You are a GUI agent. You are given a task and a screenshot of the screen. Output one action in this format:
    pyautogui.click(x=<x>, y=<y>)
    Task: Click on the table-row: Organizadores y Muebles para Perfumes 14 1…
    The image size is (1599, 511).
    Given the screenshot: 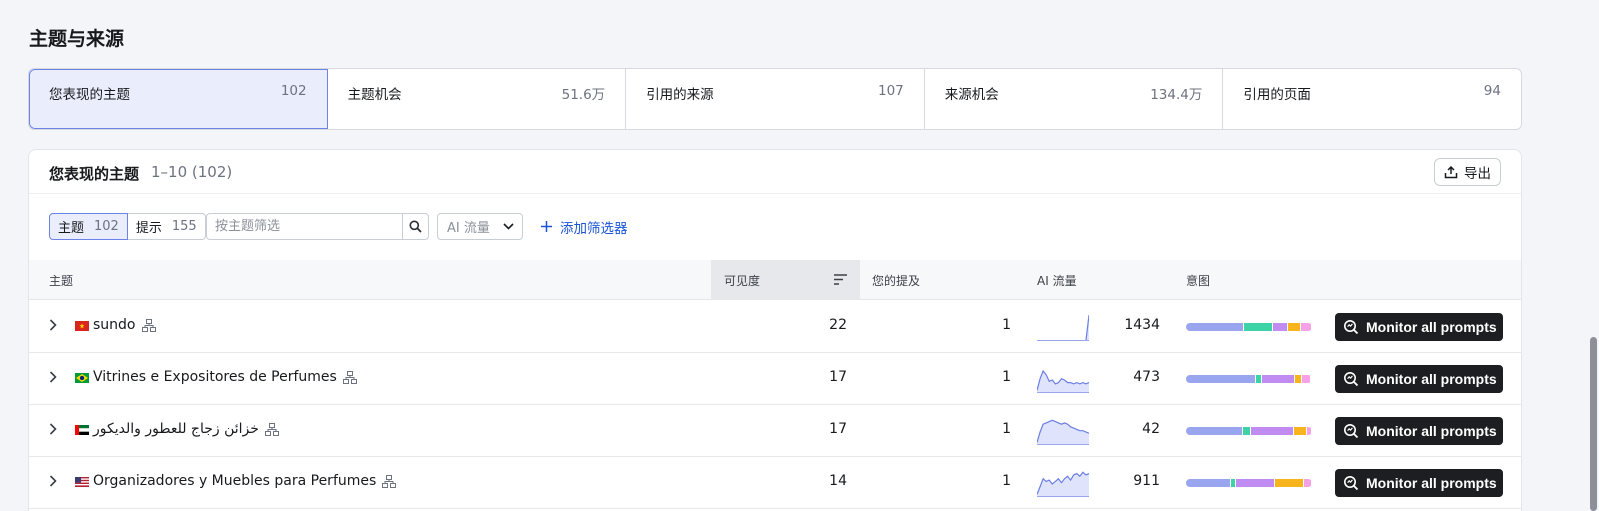 What is the action you would take?
    pyautogui.click(x=775, y=483)
    